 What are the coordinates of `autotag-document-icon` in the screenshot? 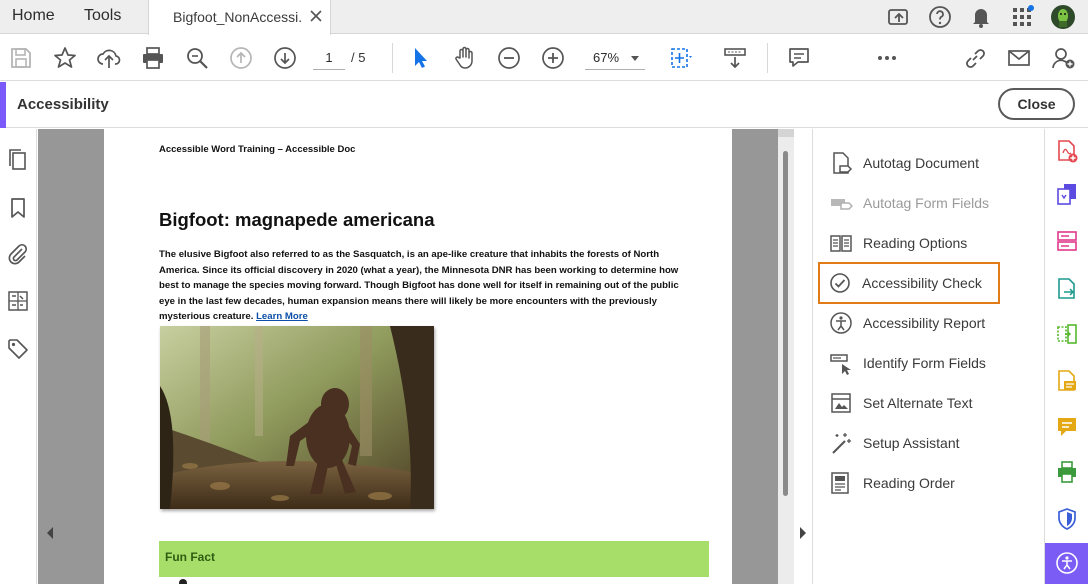 It's located at (843, 163).